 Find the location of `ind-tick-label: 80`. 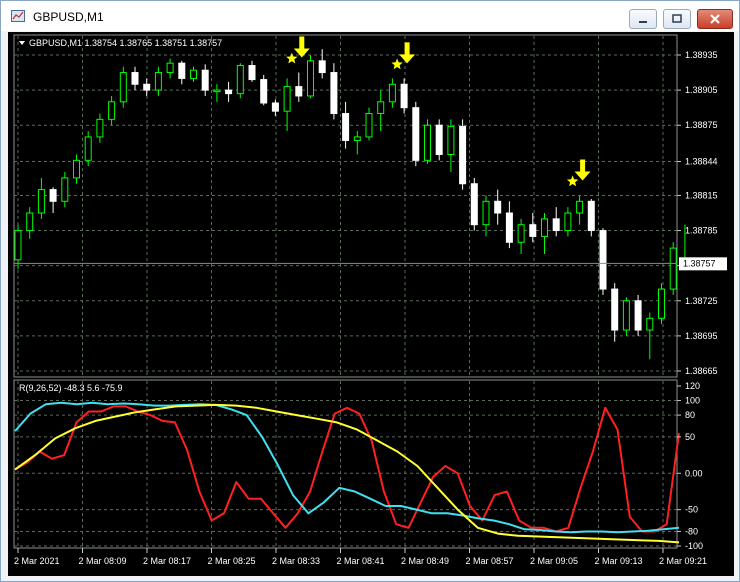

ind-tick-label: 80 is located at coordinates (690, 415).